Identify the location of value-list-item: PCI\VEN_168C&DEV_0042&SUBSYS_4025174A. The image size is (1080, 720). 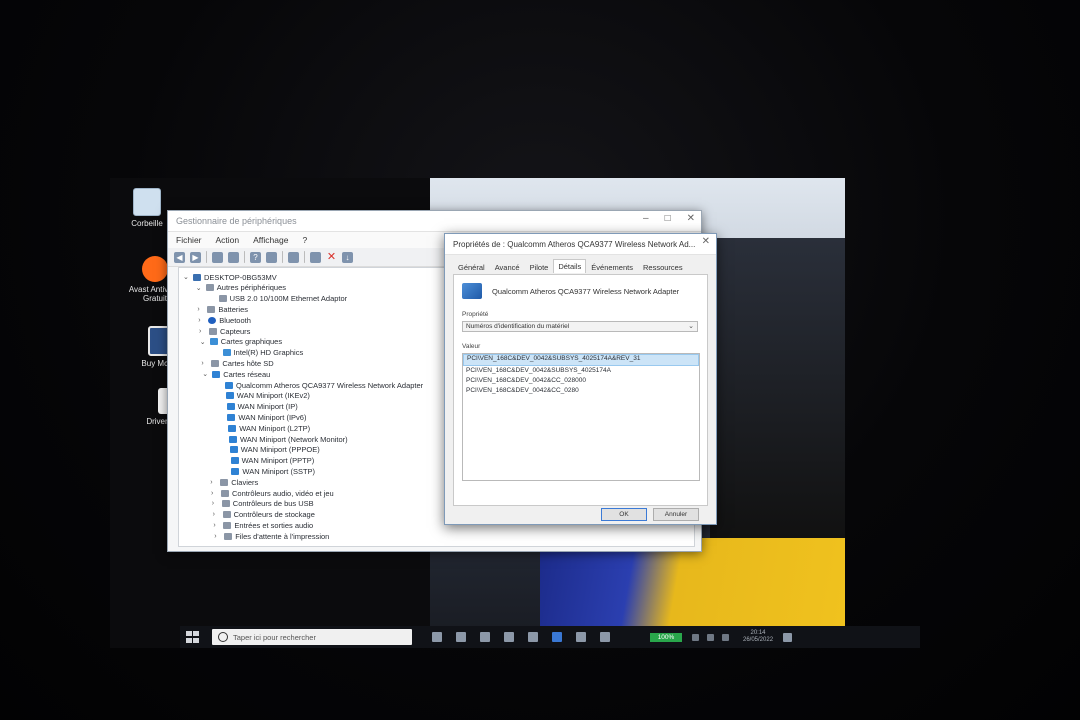
(581, 371).